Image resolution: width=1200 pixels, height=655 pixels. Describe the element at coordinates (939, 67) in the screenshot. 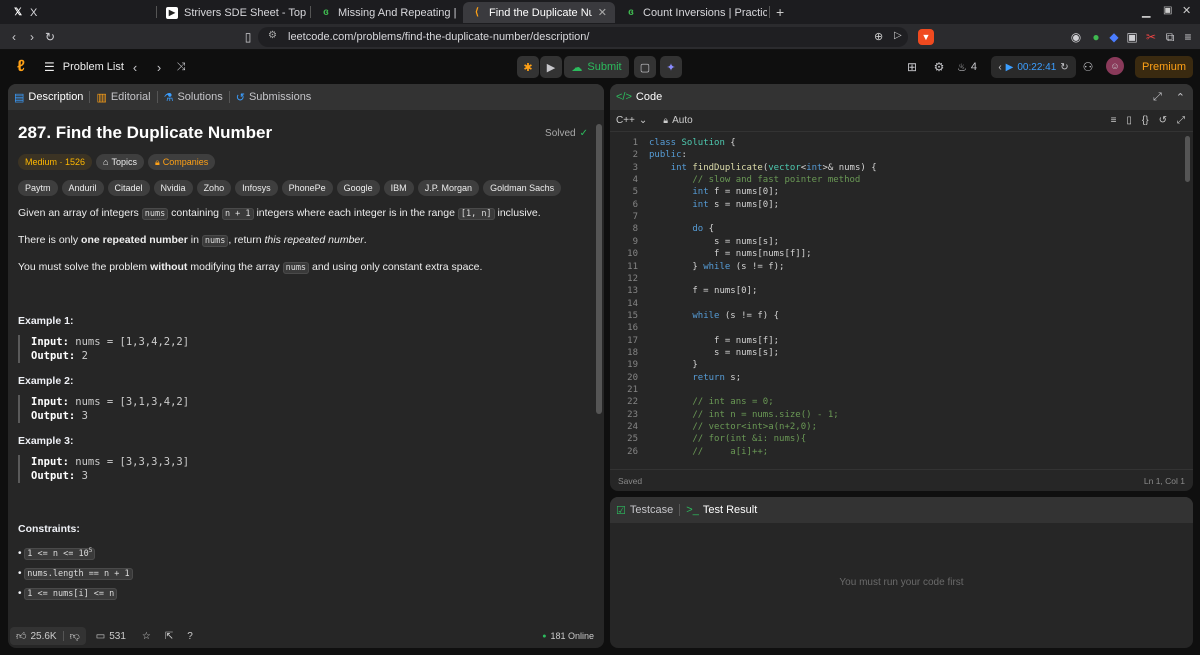

I see `settings-gear-icon: ⚙` at that location.